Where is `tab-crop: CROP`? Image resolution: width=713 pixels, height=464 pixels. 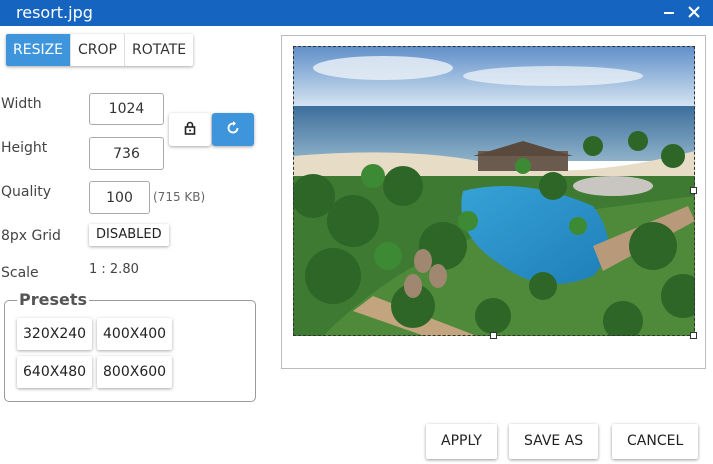 tab-crop: CROP is located at coordinates (97, 50).